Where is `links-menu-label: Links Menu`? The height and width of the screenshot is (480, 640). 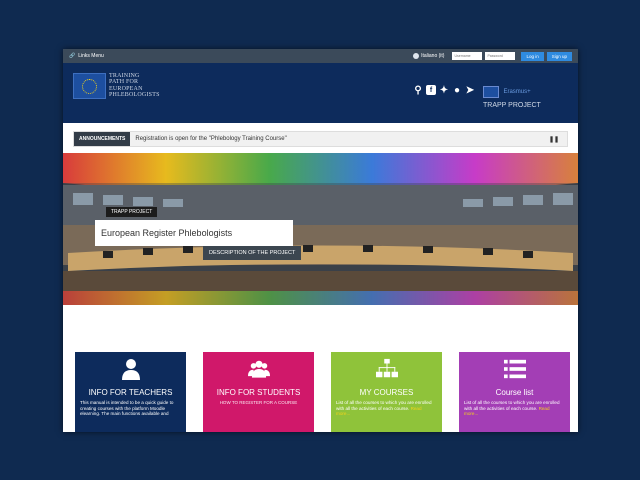 links-menu-label: Links Menu is located at coordinates (91, 56).